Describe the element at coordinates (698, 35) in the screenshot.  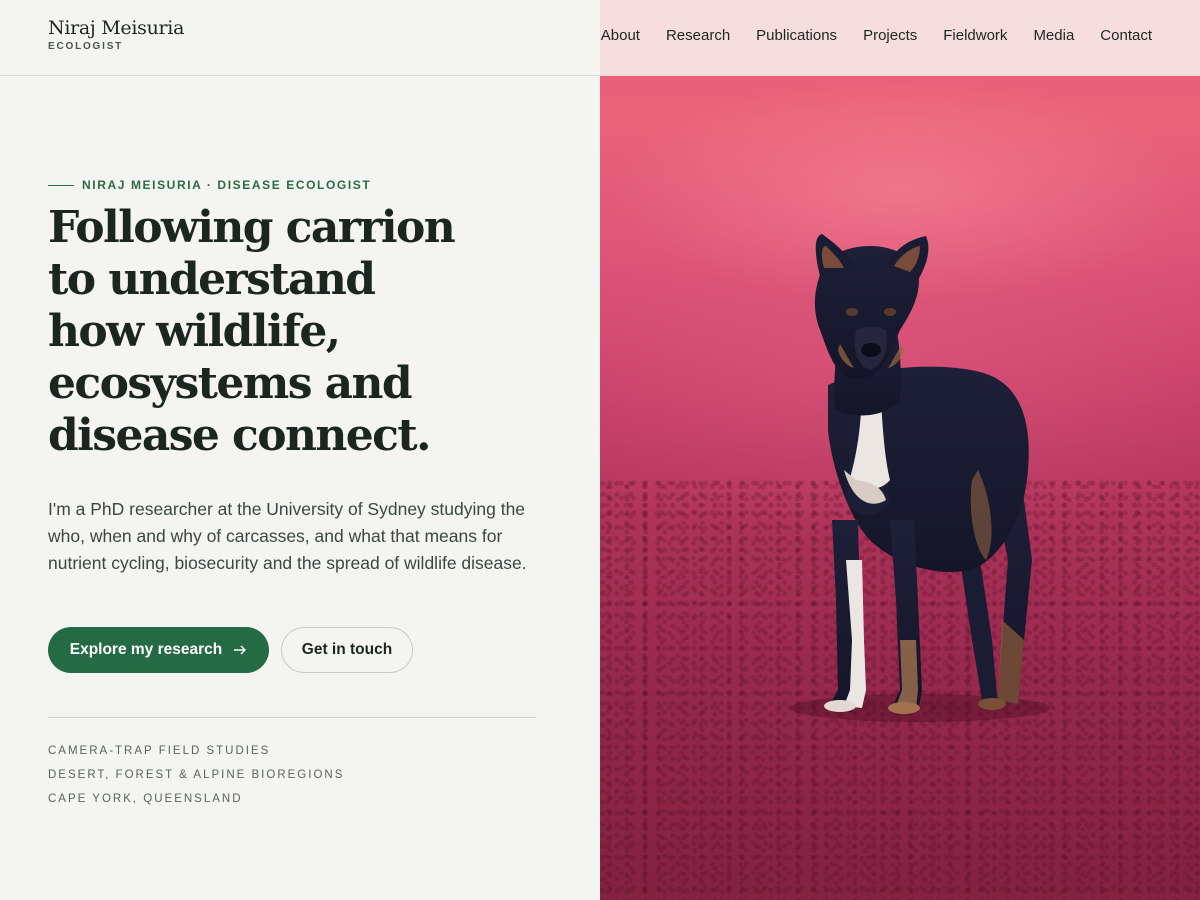
I see `nav-item-research: Research` at that location.